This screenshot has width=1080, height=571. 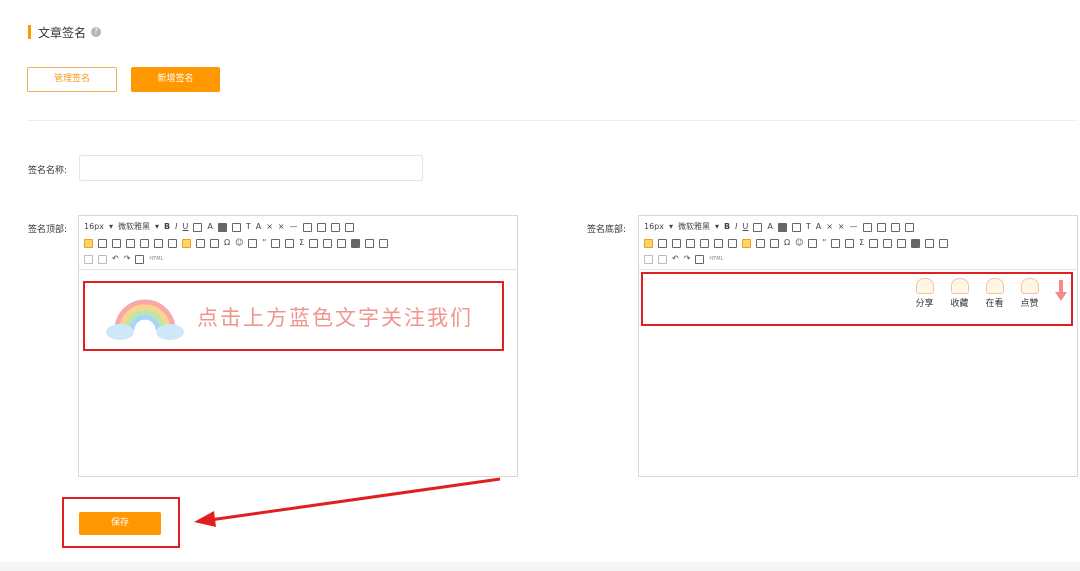 I want to click on signature-name-input, so click(x=251, y=168).